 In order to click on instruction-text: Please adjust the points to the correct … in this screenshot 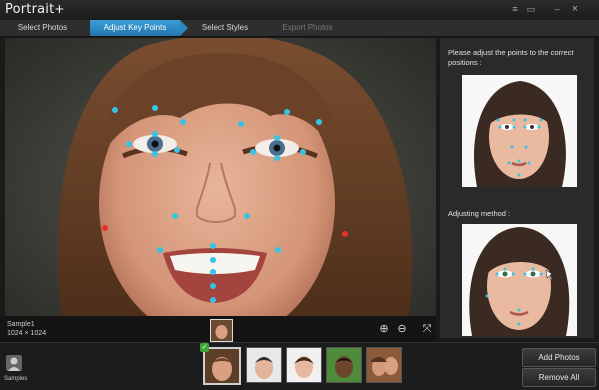, I will do `click(511, 57)`.